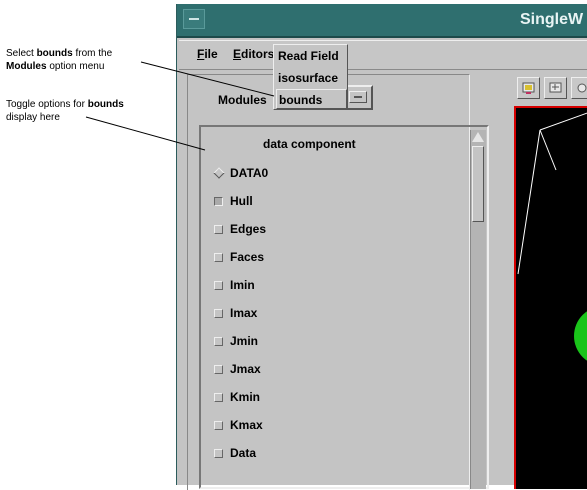 This screenshot has width=587, height=490. Describe the element at coordinates (309, 144) in the screenshot. I see `data-component-header: data component` at that location.